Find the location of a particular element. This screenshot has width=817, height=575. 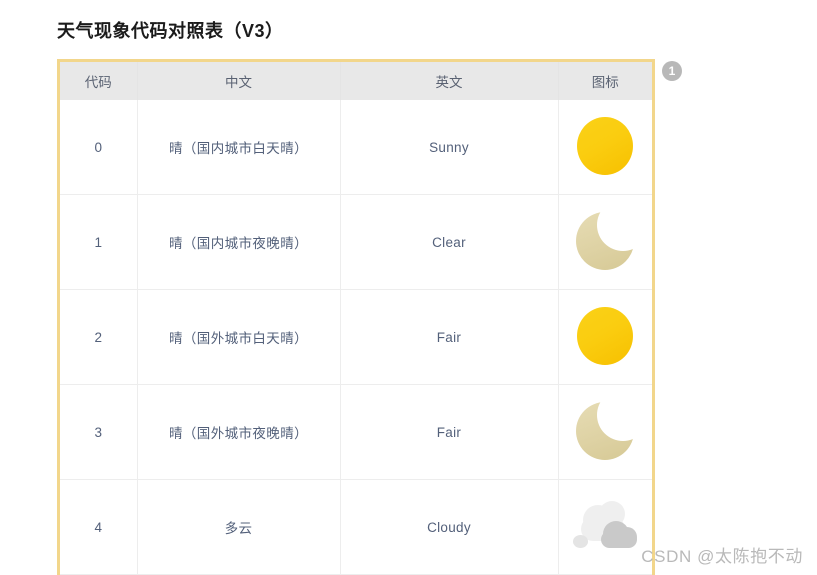

table-header: 代码 中文 英文 图标 is located at coordinates (356, 81).